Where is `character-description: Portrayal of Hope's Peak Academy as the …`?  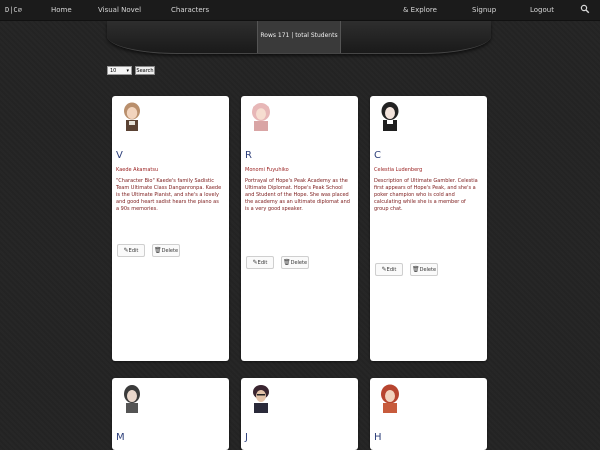 character-description: Portrayal of Hope's Peak Academy as the … is located at coordinates (297, 195).